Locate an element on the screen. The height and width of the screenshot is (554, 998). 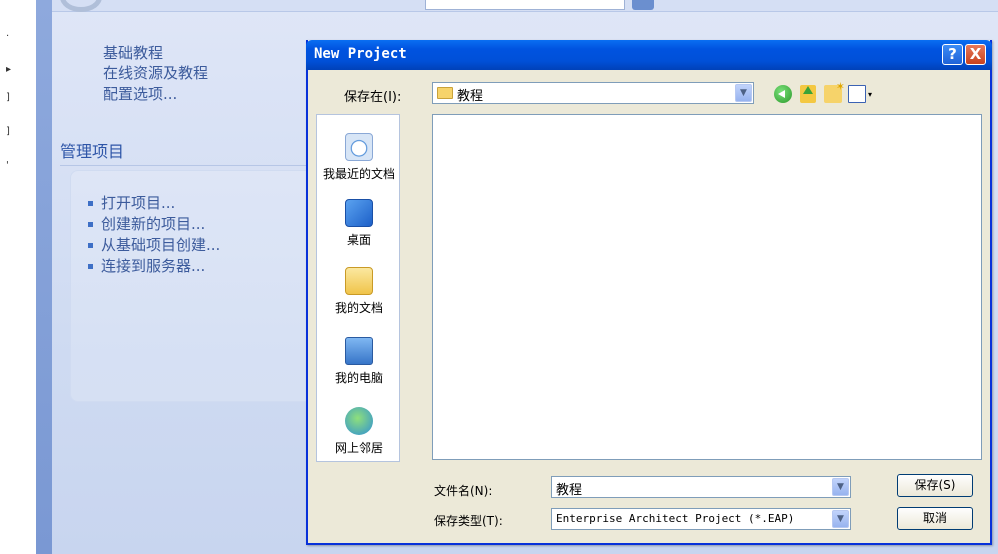
strip-mark: . is located at coordinates (8, 33).